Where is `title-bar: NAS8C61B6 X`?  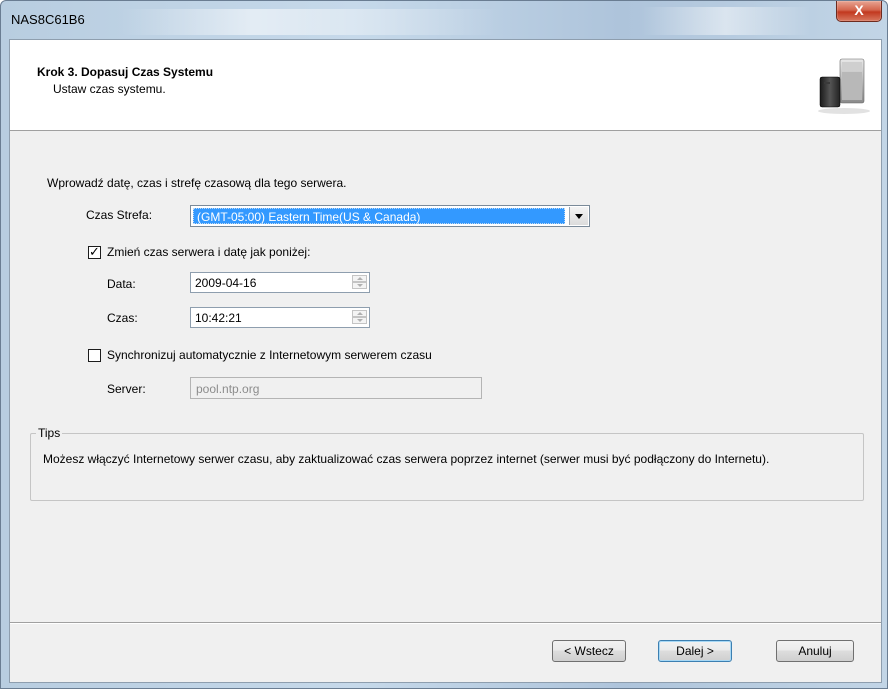
title-bar: NAS8C61B6 X is located at coordinates (444, 20).